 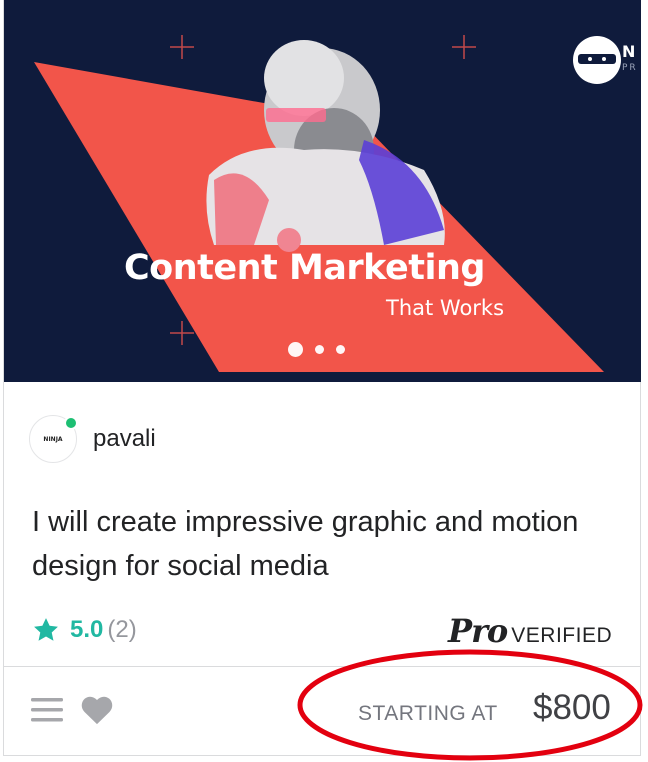 What do you see at coordinates (630, 68) in the screenshot?
I see `brand-small: PR` at bounding box center [630, 68].